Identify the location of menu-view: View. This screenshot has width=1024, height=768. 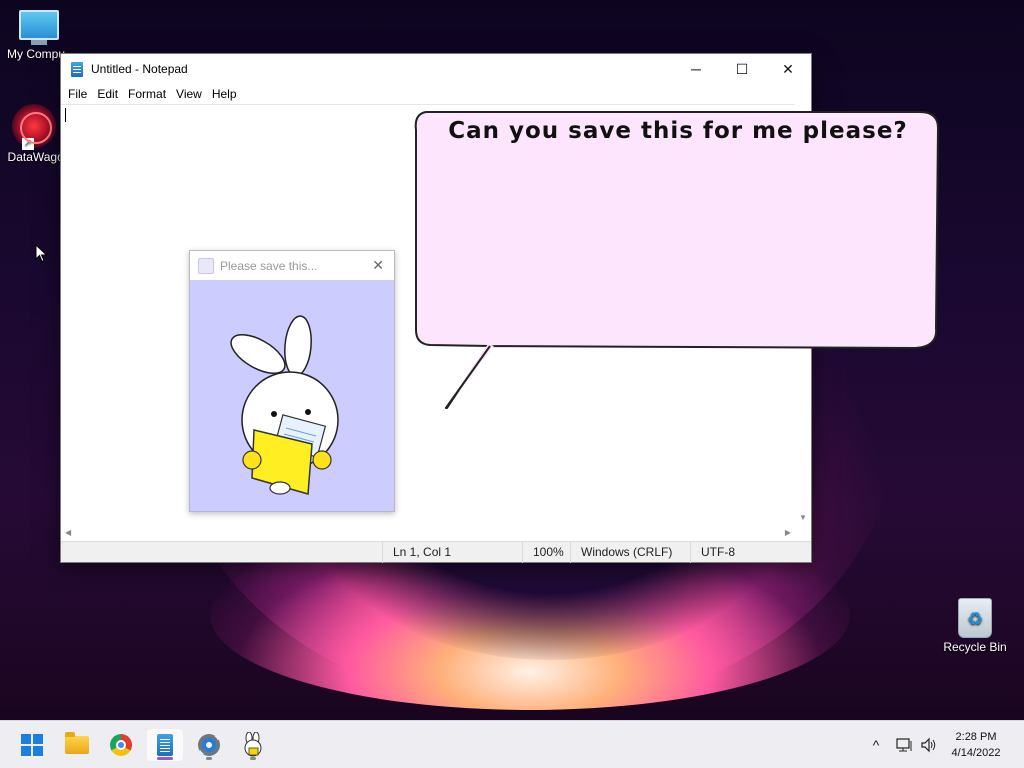
(189, 94).